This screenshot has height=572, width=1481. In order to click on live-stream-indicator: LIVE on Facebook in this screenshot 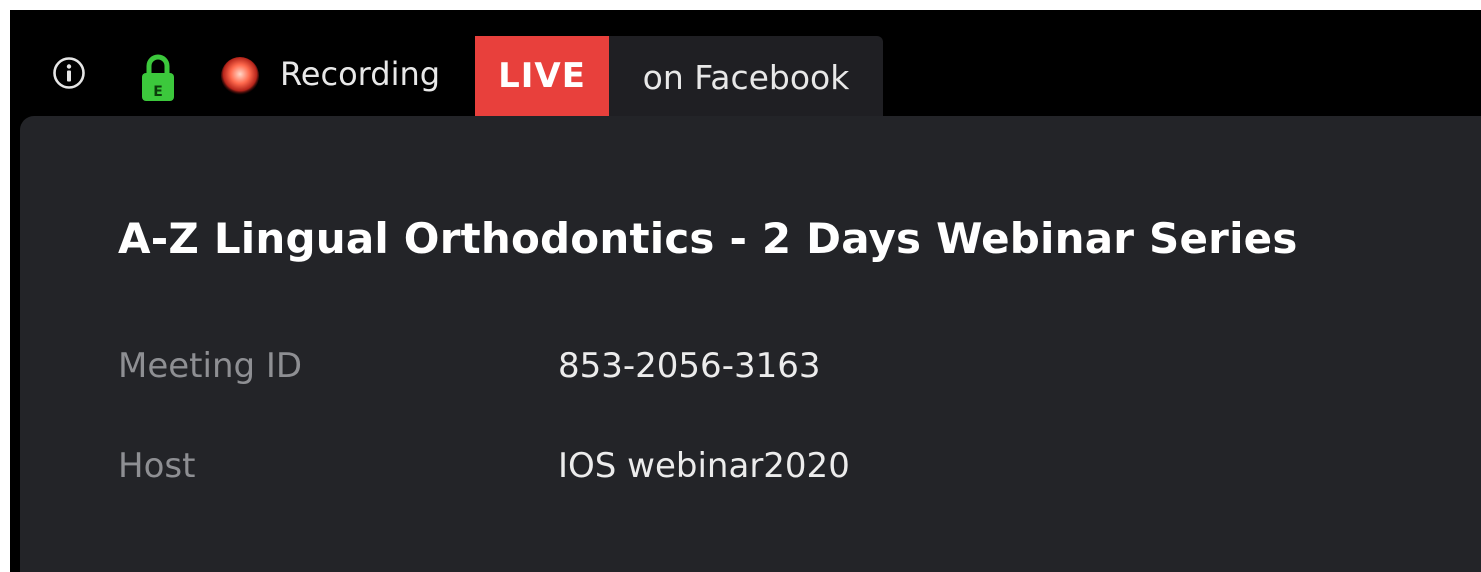, I will do `click(679, 76)`.